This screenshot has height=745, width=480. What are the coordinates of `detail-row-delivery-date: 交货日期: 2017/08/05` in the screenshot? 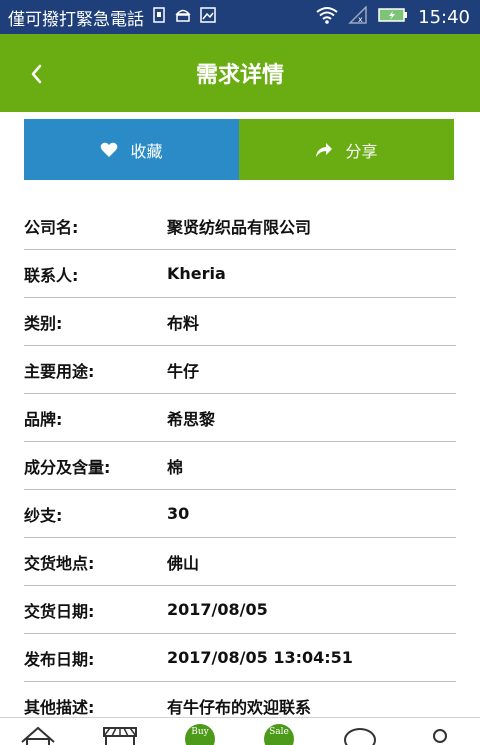 It's located at (240, 610).